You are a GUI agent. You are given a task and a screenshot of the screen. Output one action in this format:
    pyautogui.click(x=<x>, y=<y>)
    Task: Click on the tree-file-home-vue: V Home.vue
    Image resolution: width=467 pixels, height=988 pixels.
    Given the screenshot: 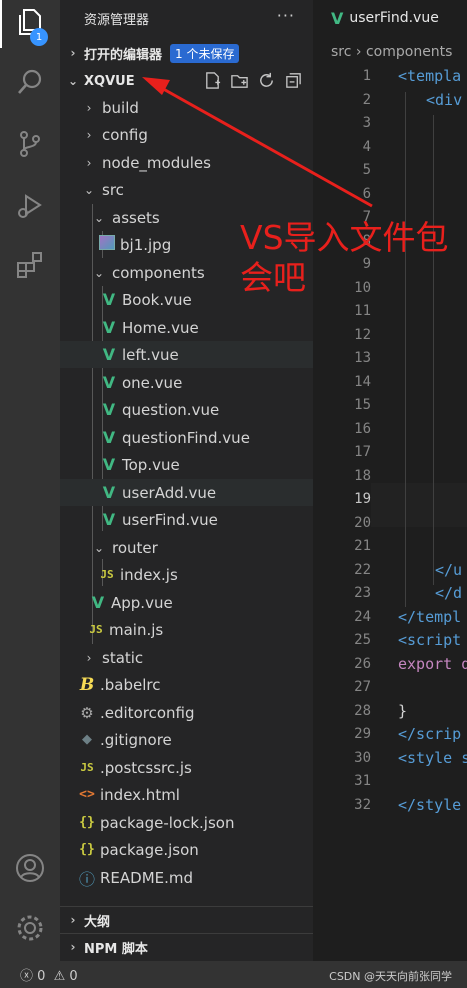 What is the action you would take?
    pyautogui.click(x=186, y=327)
    